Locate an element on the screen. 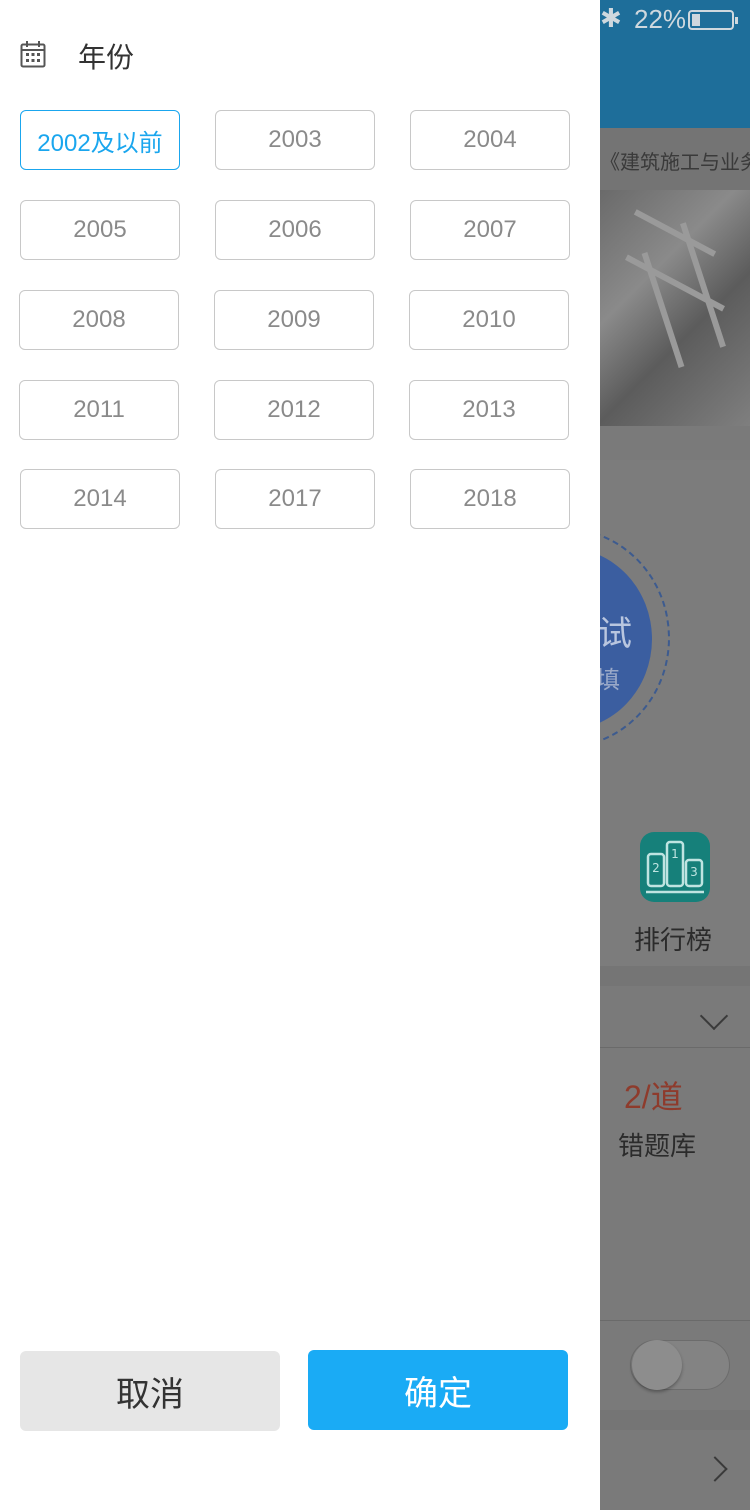  cancel-button: 取消 is located at coordinates (150, 1391).